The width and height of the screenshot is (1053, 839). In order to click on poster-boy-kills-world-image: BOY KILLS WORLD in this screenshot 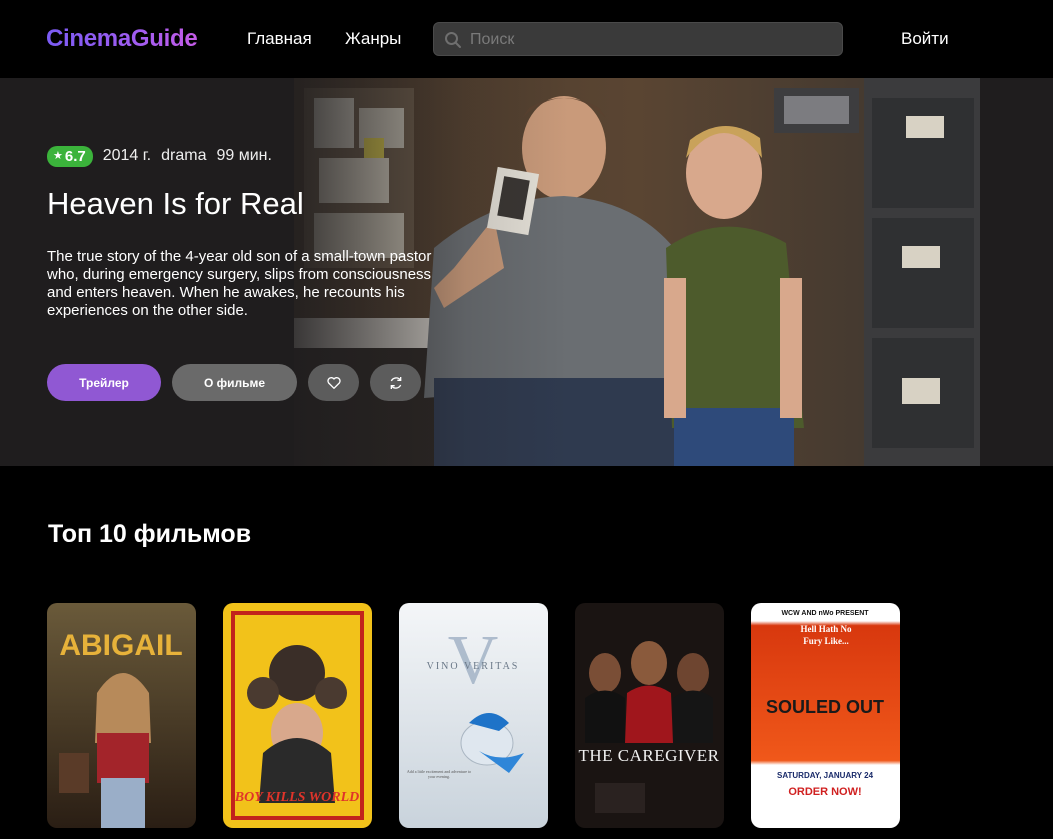, I will do `click(297, 715)`.